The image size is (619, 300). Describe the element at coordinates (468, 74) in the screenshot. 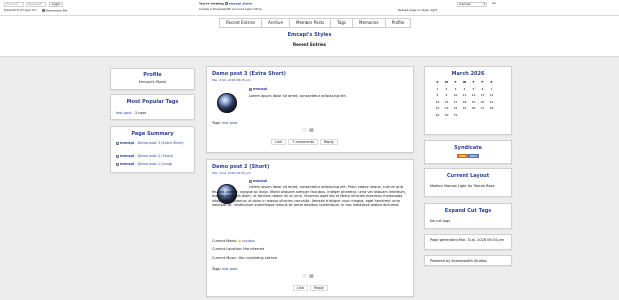

I see `calendar-title: March 2026` at that location.